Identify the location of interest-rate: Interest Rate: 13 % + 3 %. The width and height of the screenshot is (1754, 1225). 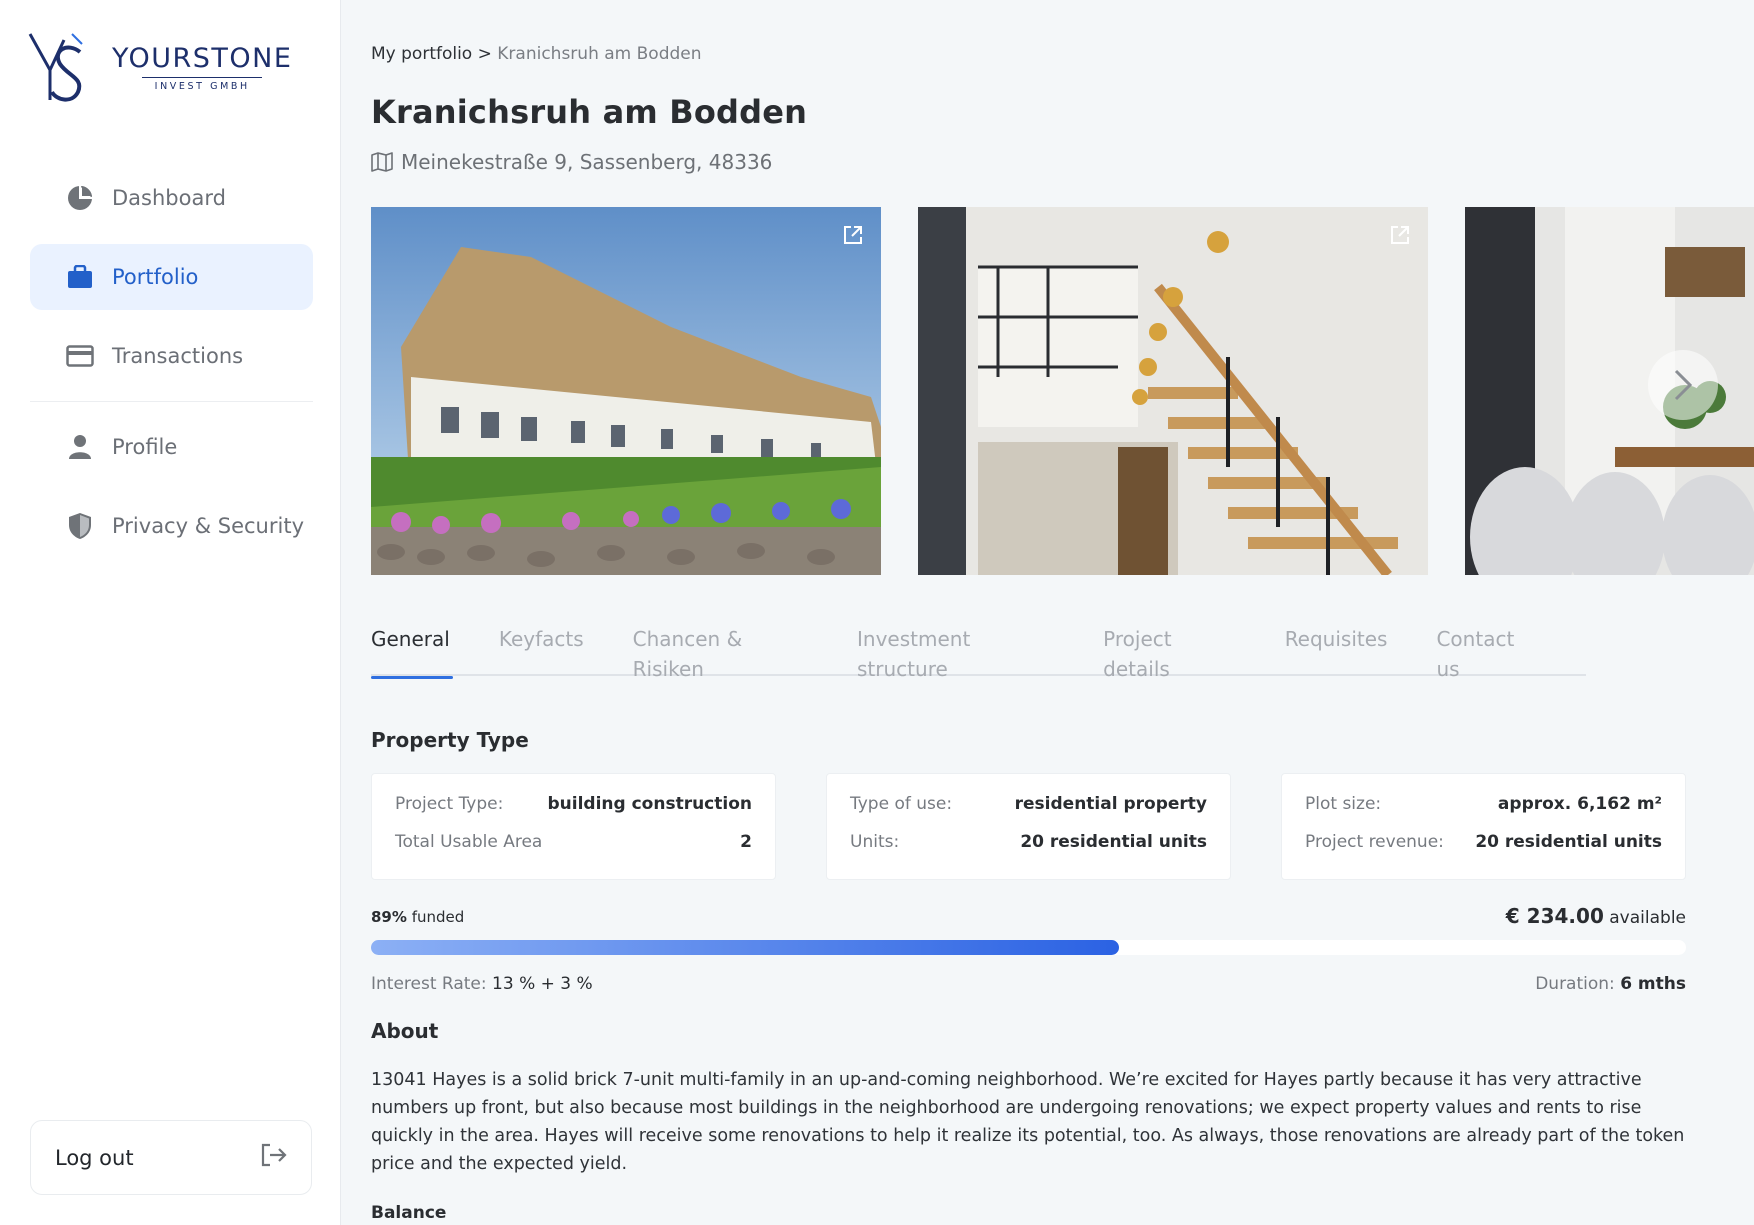
(482, 984).